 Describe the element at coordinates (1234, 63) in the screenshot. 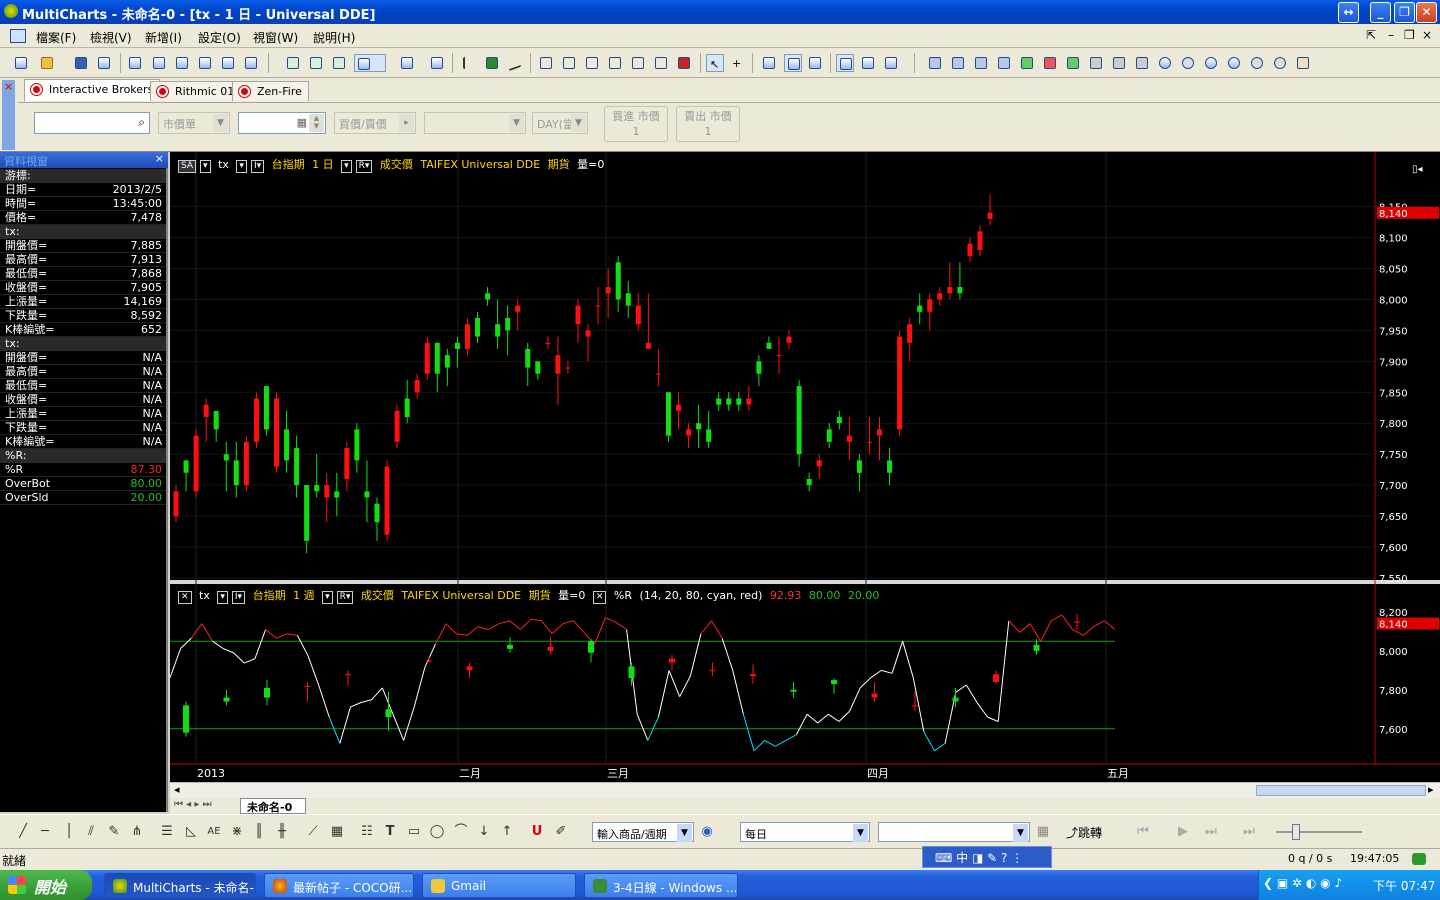

I see `refresh-icon` at that location.